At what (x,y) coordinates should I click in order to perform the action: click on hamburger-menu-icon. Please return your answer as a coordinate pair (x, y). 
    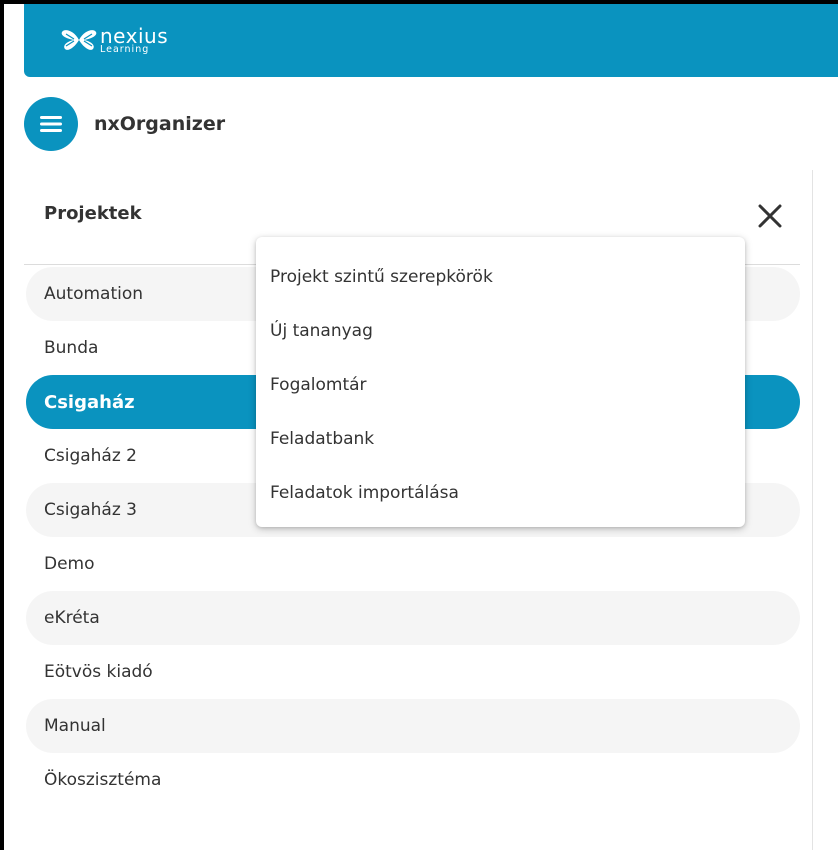
    Looking at the image, I should click on (51, 124).